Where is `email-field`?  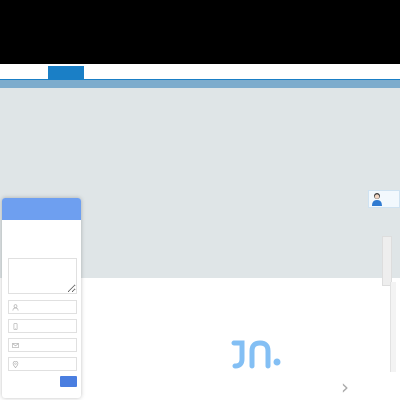
email-field is located at coordinates (42, 345).